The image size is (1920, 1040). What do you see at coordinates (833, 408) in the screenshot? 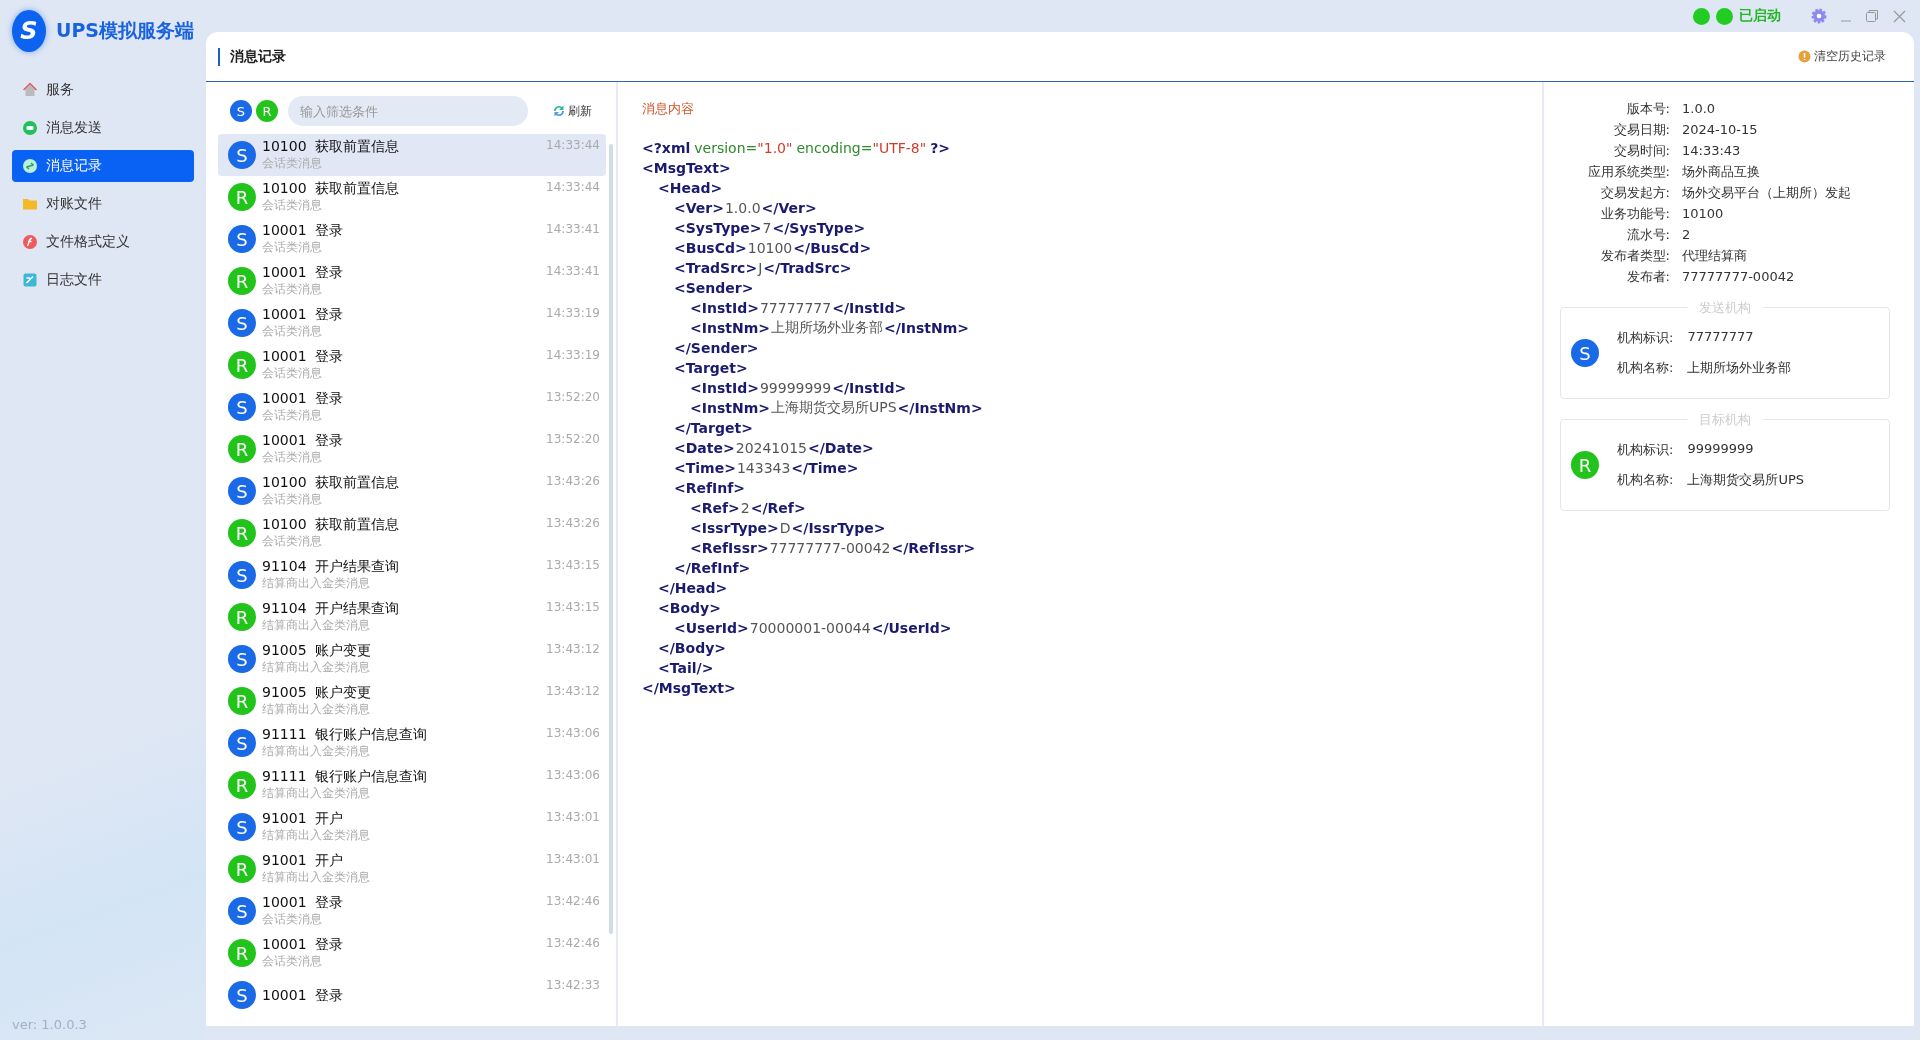
I see `xml-value: 上海期货交易所UPS` at bounding box center [833, 408].